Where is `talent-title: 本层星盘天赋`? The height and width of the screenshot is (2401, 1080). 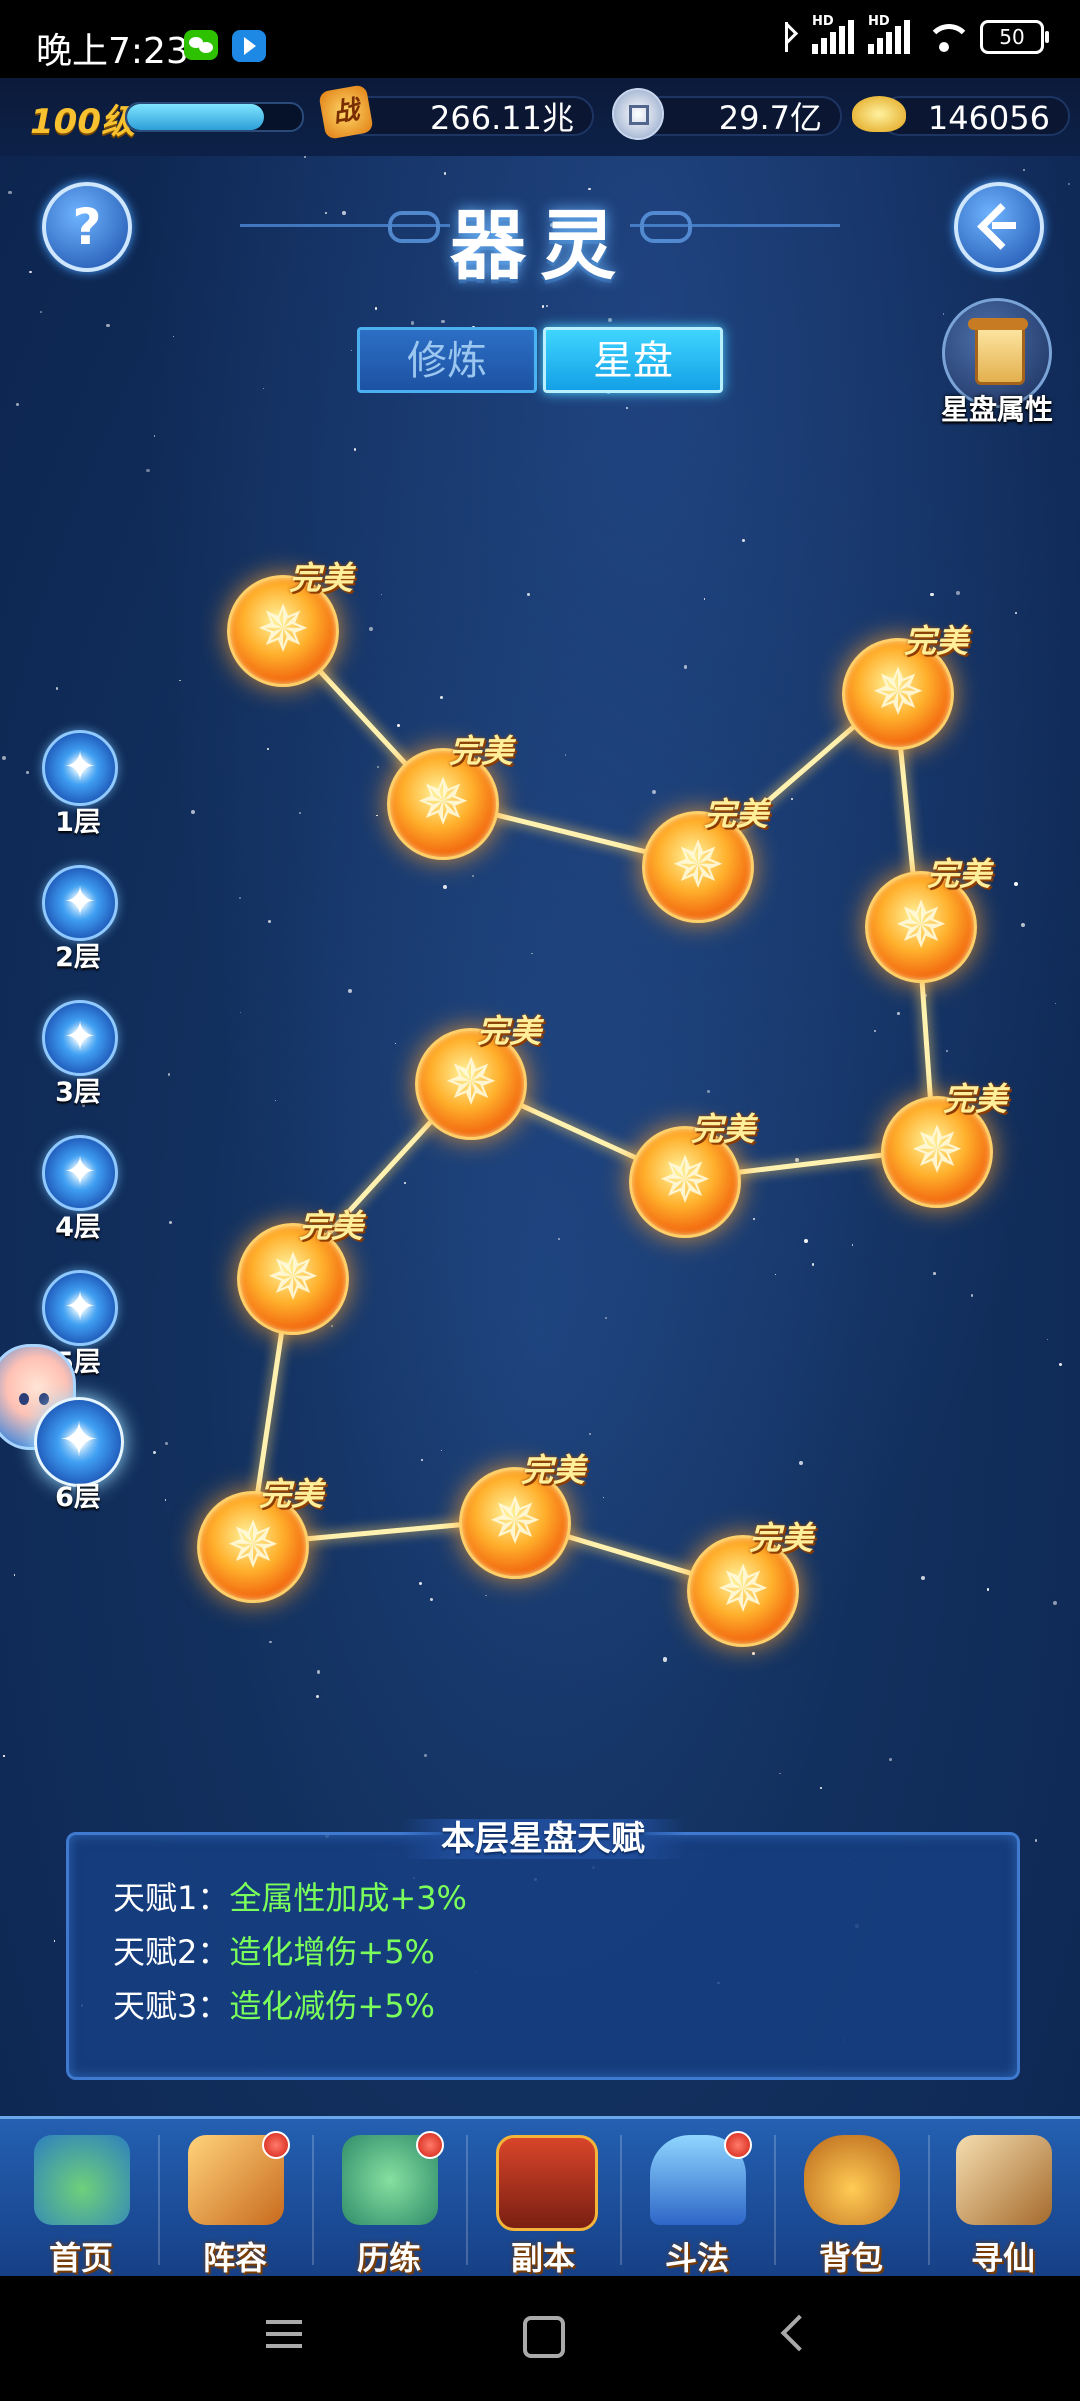 talent-title: 本层星盘天赋 is located at coordinates (543, 1835).